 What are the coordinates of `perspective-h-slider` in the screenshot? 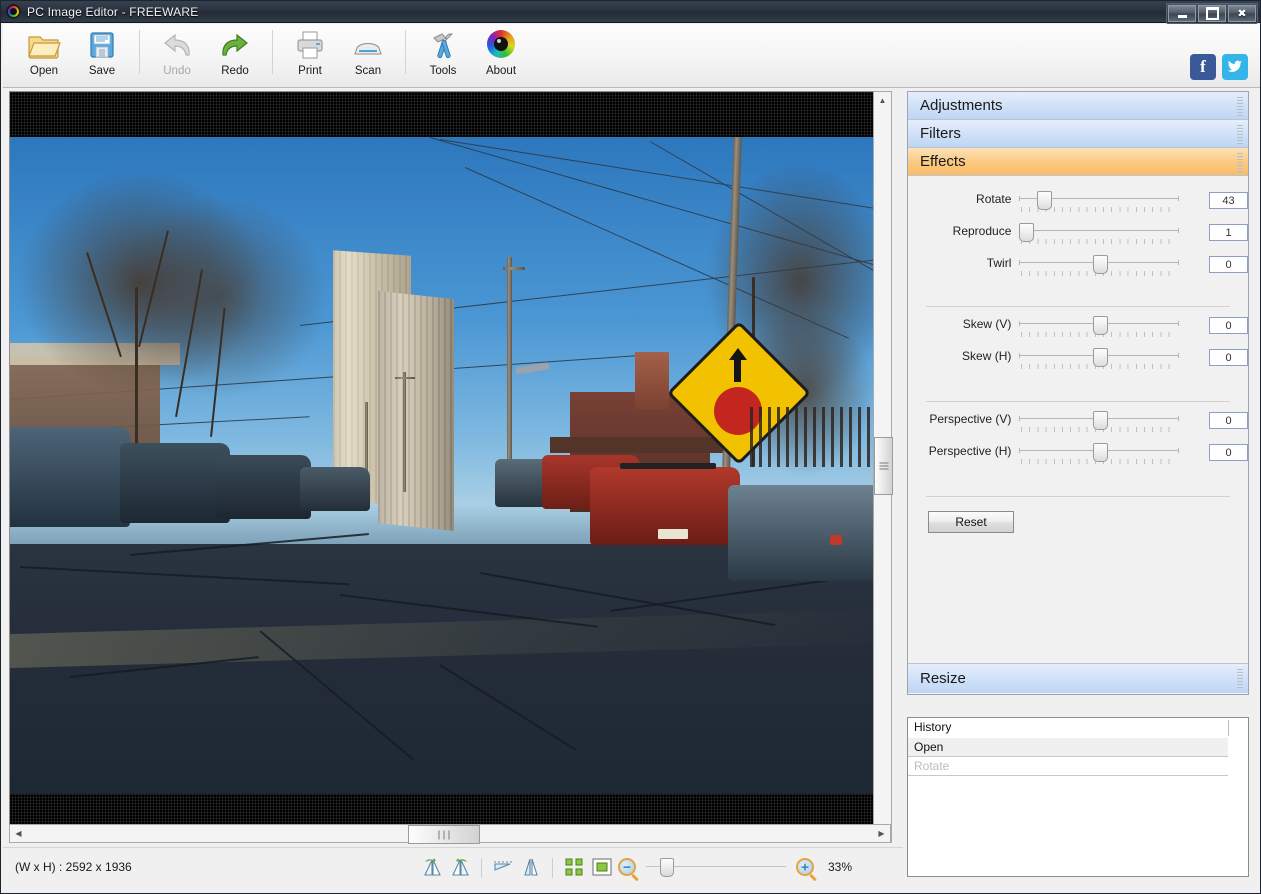 It's located at (1099, 457).